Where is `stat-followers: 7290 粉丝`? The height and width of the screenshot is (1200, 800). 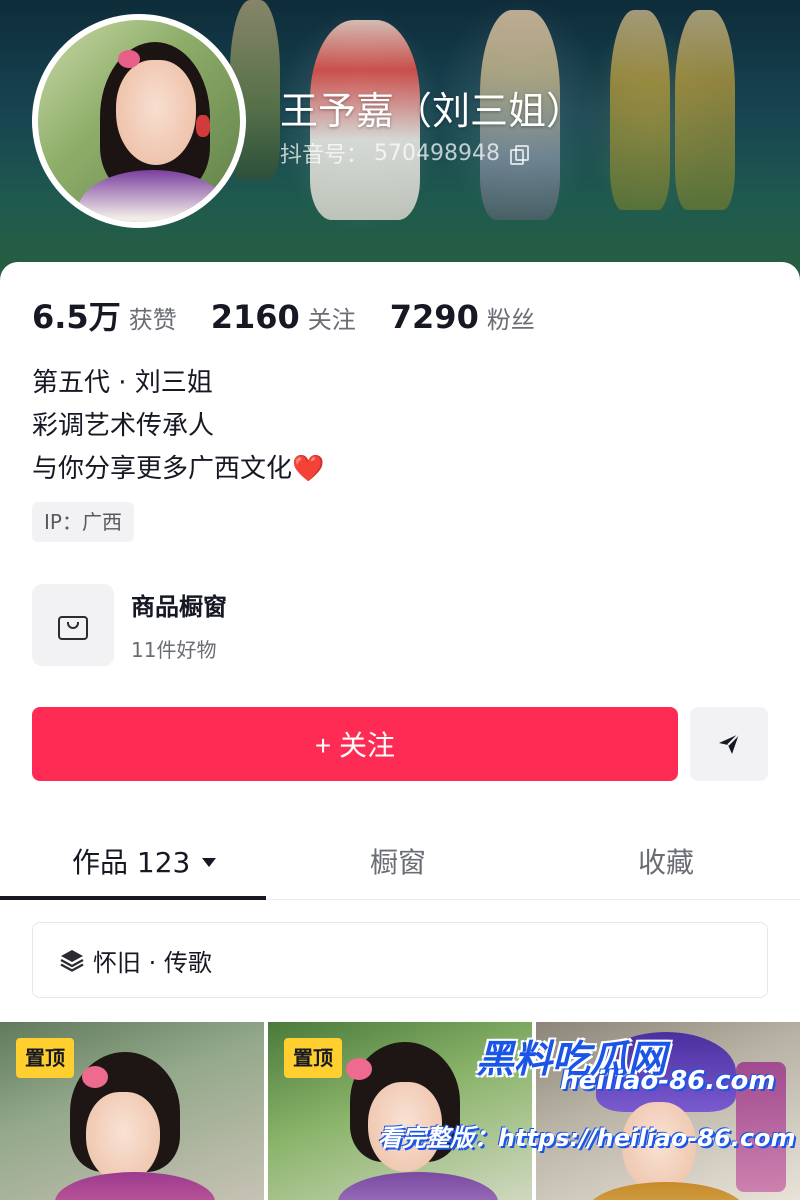
stat-followers: 7290 粉丝 is located at coordinates (462, 317).